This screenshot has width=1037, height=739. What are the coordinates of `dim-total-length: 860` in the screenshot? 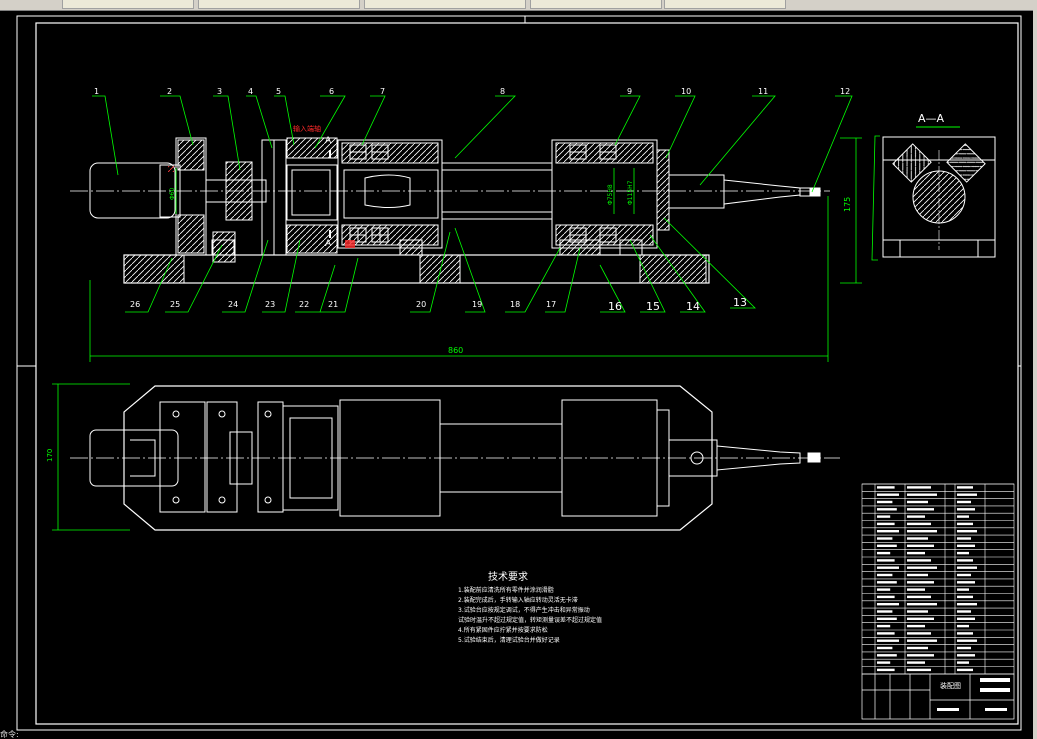 It's located at (455, 350).